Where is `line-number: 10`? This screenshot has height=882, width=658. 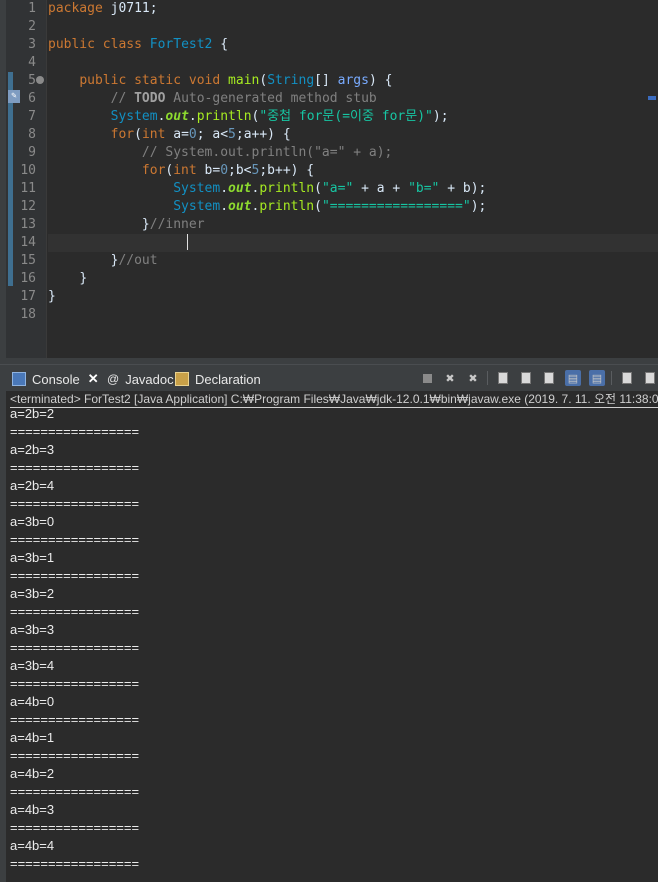
line-number: 10 is located at coordinates (28, 170).